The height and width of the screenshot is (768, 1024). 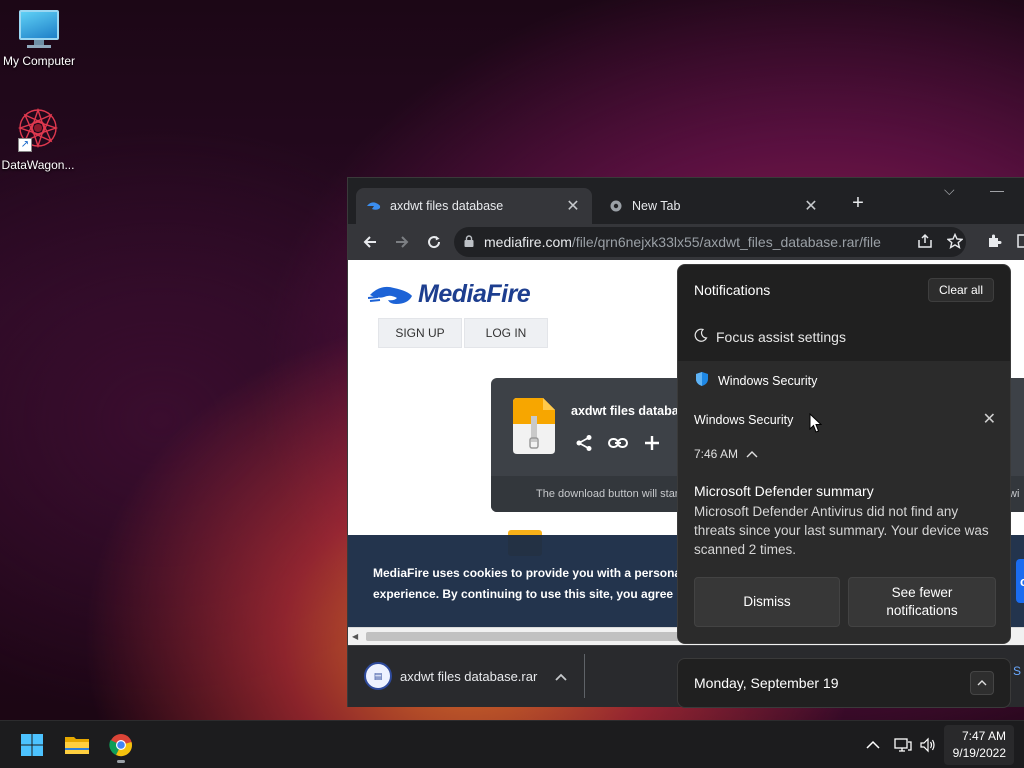 I want to click on scroll-left-icon: ◀, so click(x=355, y=636).